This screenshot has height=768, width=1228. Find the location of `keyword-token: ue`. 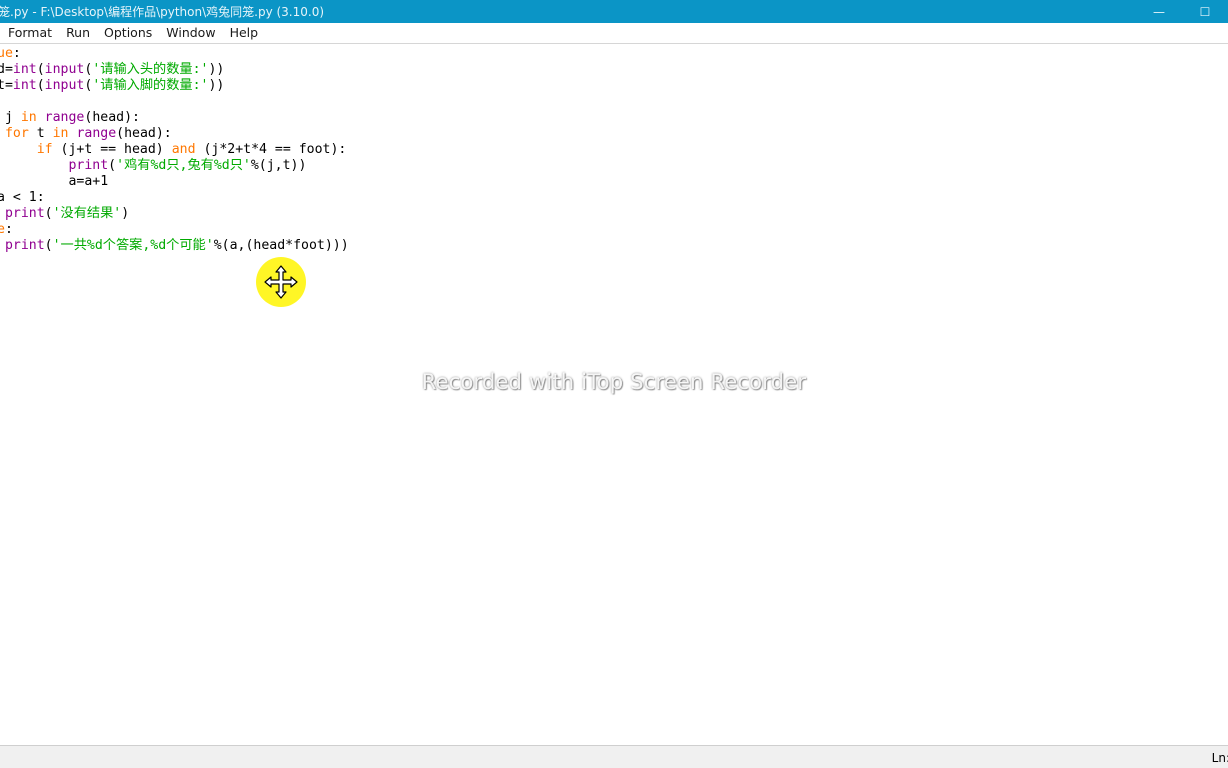

keyword-token: ue is located at coordinates (6, 53).